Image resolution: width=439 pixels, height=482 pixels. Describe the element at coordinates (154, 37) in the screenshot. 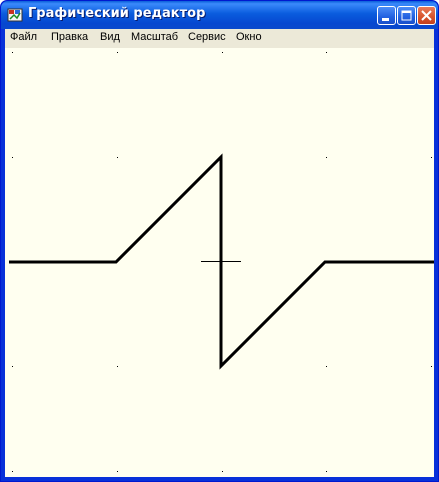

I see `menu-scale: Масштаб` at that location.